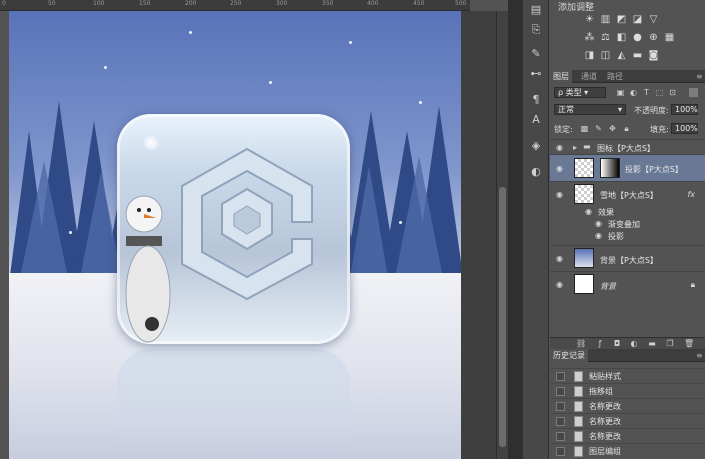 This screenshot has height=459, width=705. Describe the element at coordinates (569, 355) in the screenshot. I see `tab-history: 历史记录` at that location.